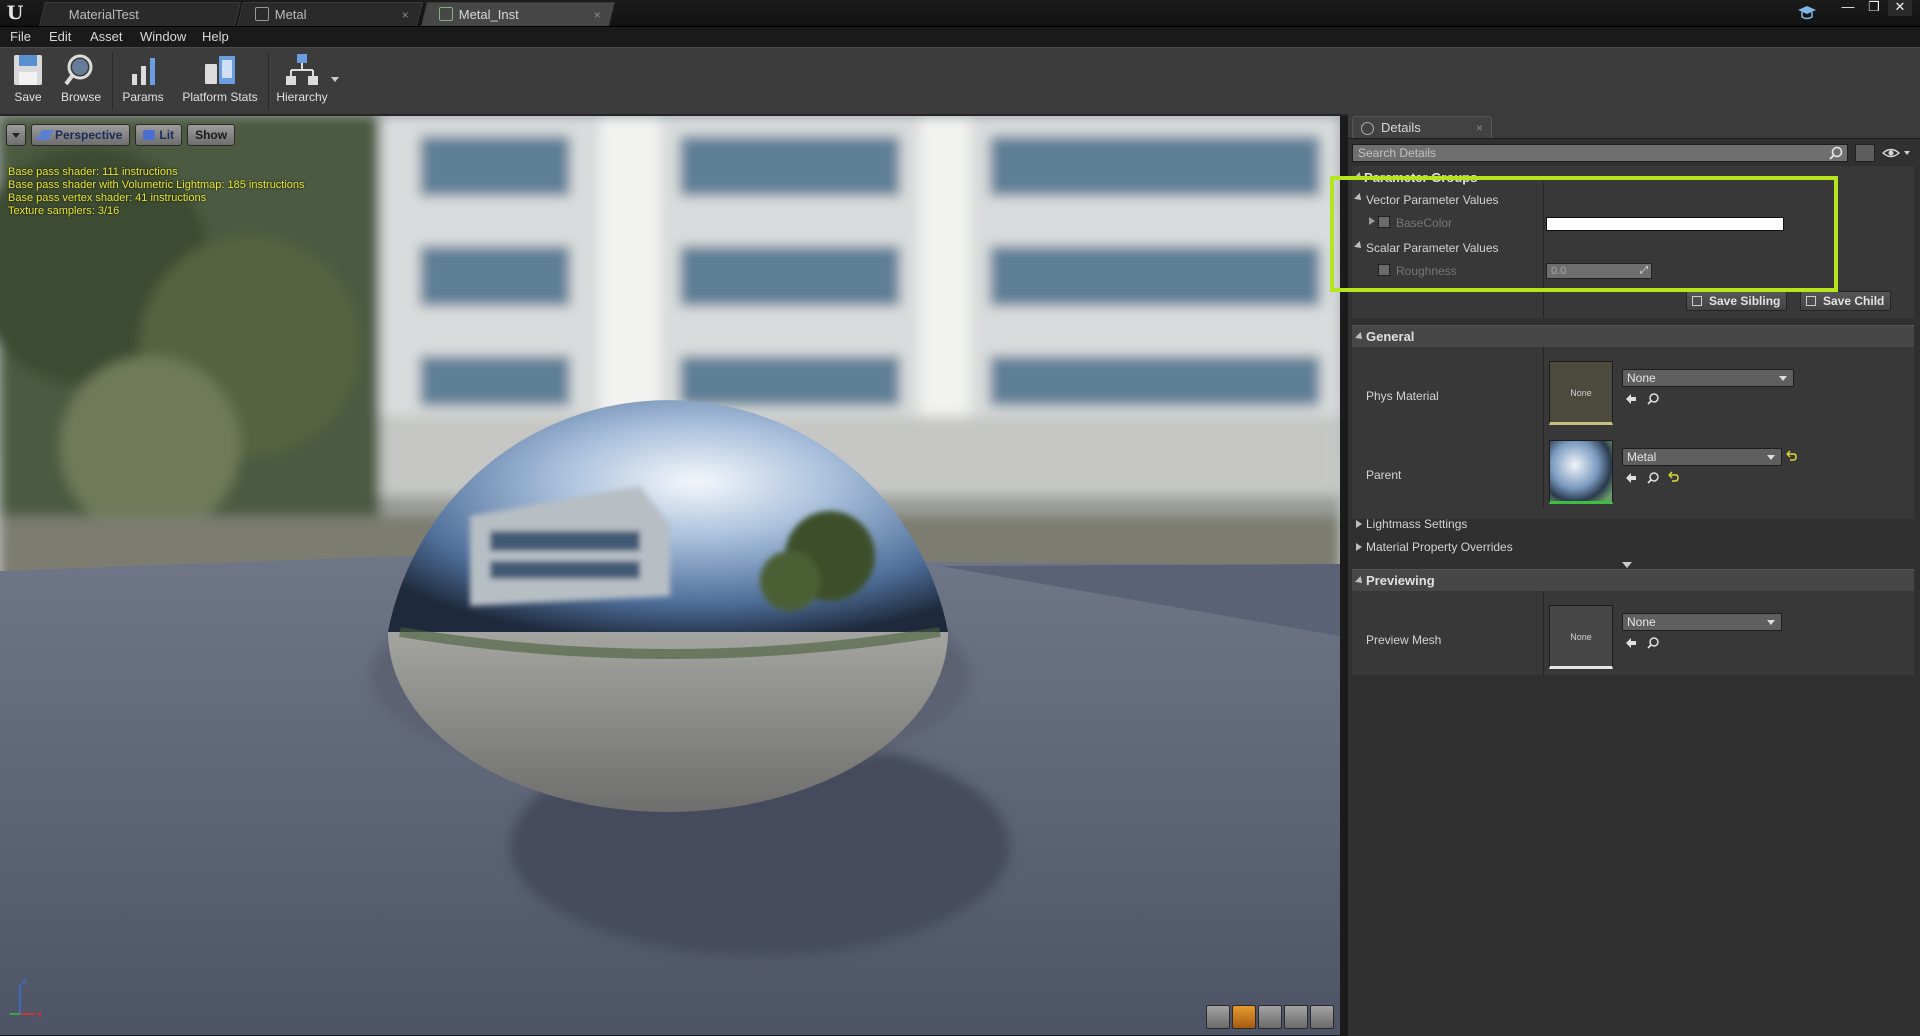 The width and height of the screenshot is (1920, 1036). I want to click on menu-asset: Asset, so click(106, 36).